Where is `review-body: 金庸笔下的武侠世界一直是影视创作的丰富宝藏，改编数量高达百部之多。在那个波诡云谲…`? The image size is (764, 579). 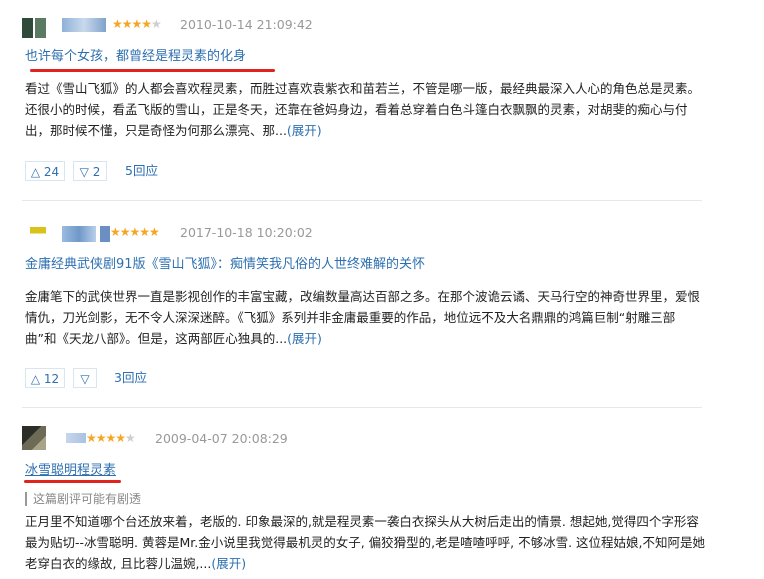
review-body: 金庸笔下的武侠世界一直是影视创作的丰富宝藏，改编数量高达百部之多。在那个波诡云谲… is located at coordinates (365, 317).